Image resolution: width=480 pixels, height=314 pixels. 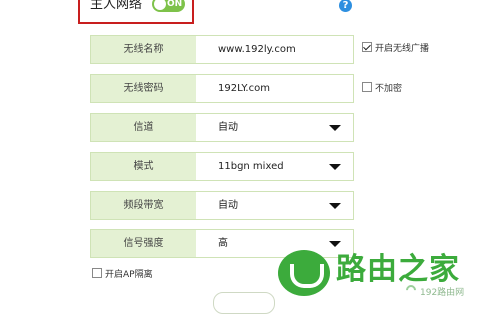 I want to click on password-value: 192LY.com, so click(x=244, y=88).